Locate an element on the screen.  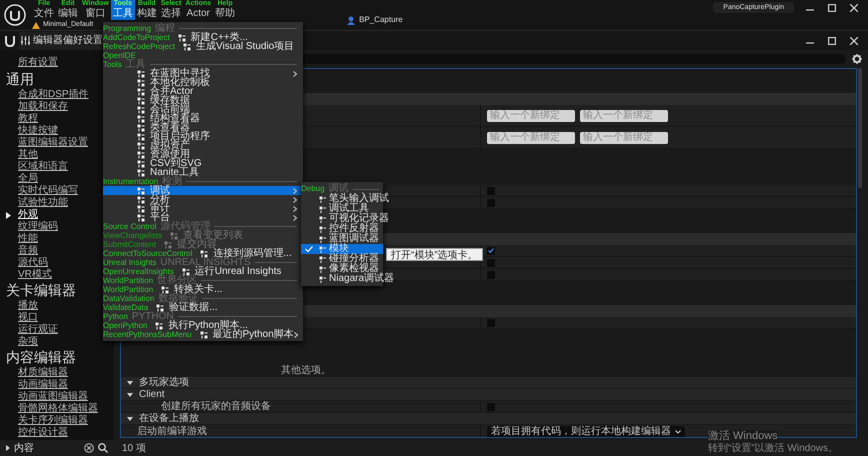
menu-item: 运行Unreal Insights is located at coordinates (238, 271).